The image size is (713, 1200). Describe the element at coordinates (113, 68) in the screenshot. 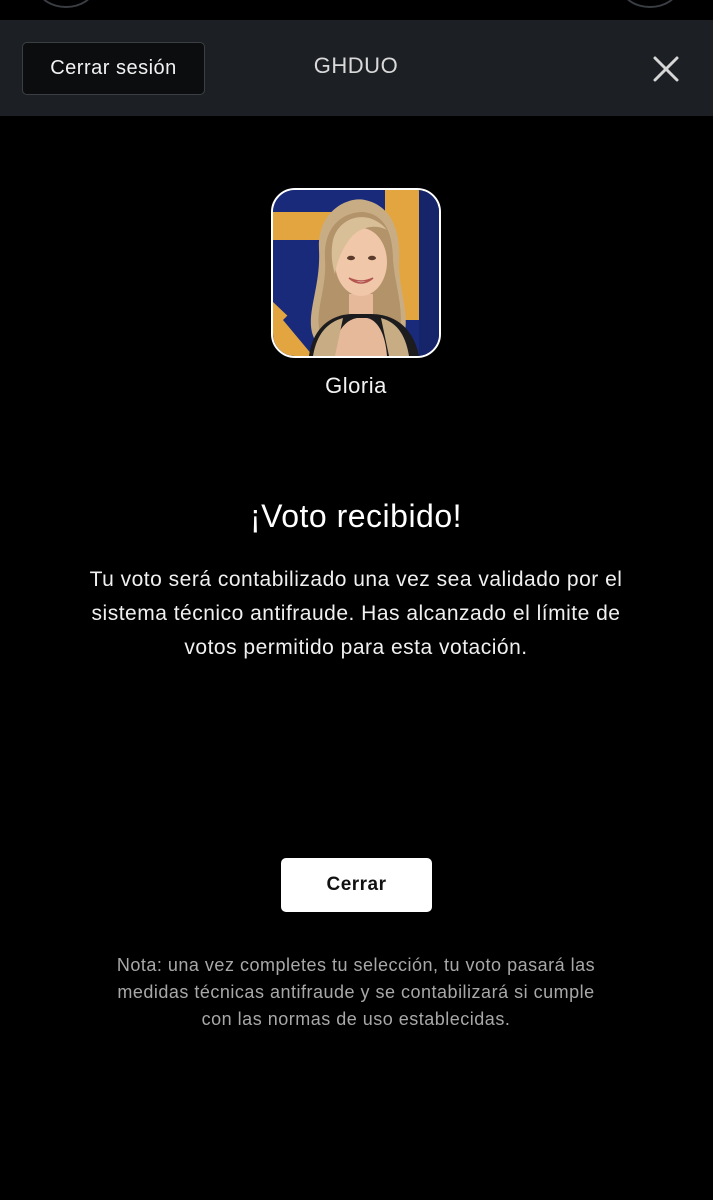

I see `logout-button: Cerrar sesión` at that location.